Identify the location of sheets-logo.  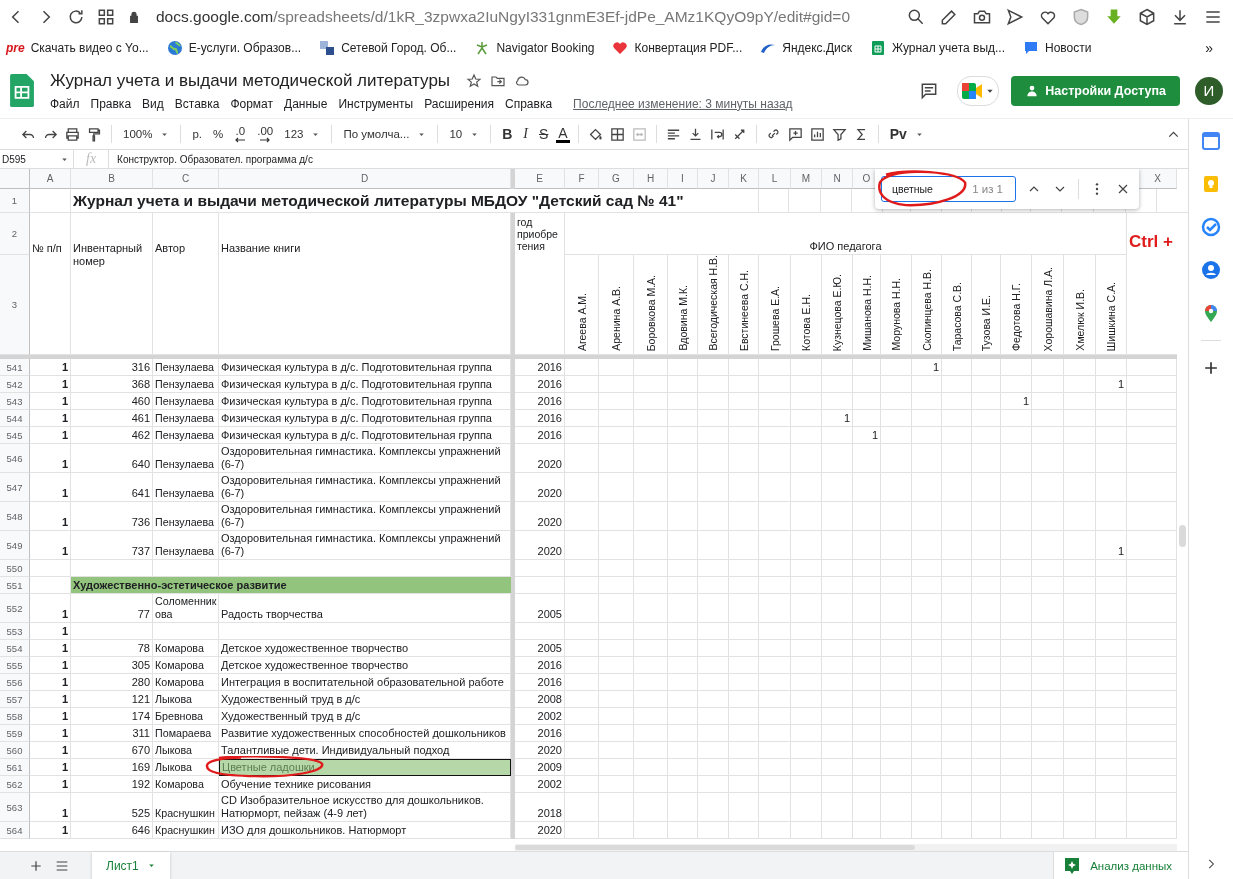
(22, 90).